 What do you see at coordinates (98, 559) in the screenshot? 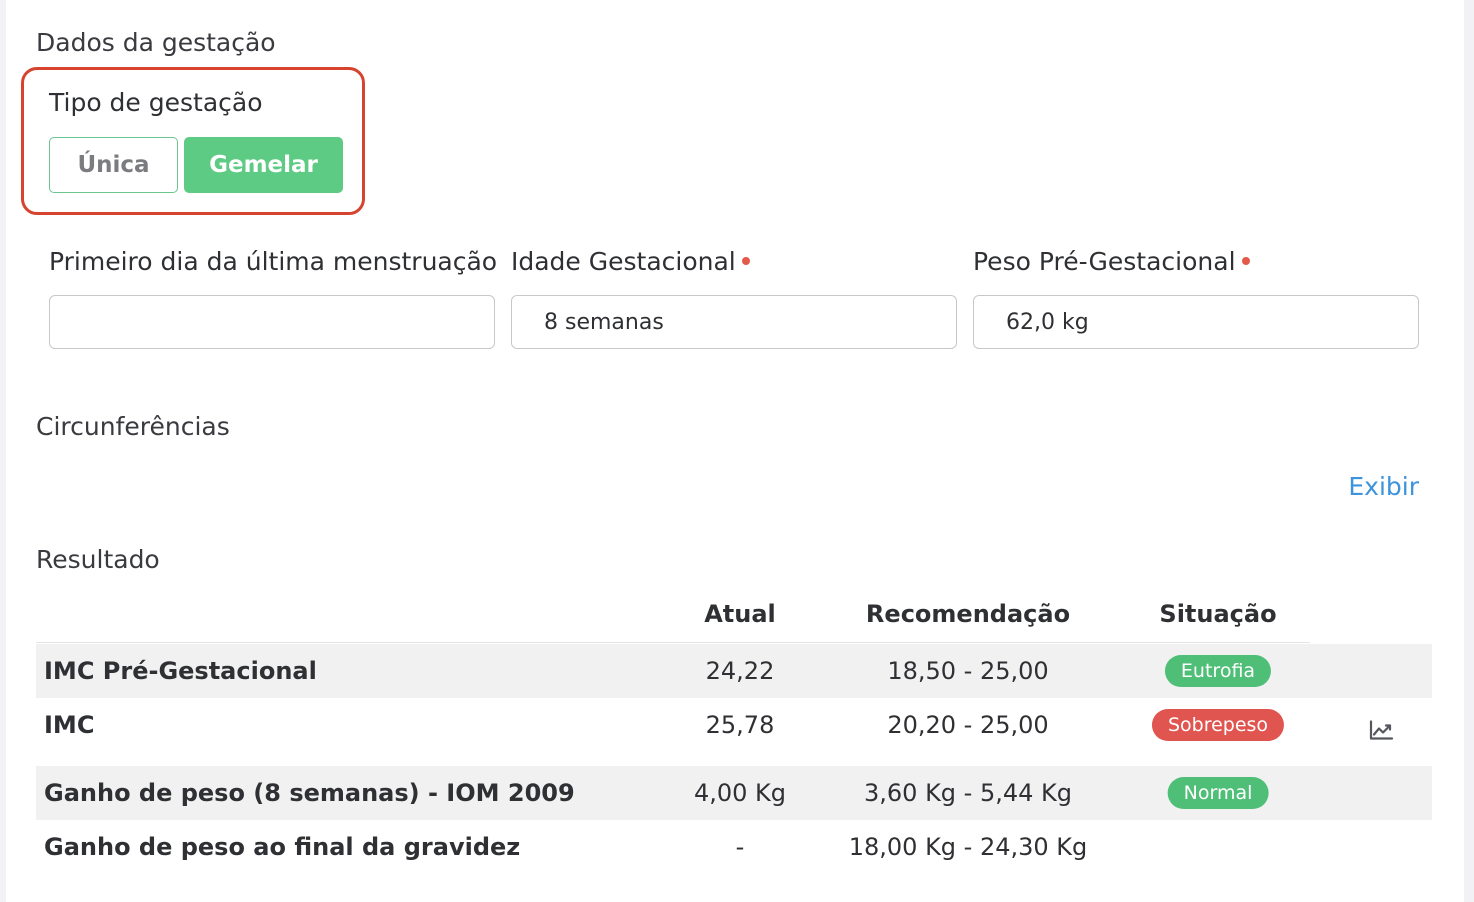
I see `section-title-result: Resultado` at bounding box center [98, 559].